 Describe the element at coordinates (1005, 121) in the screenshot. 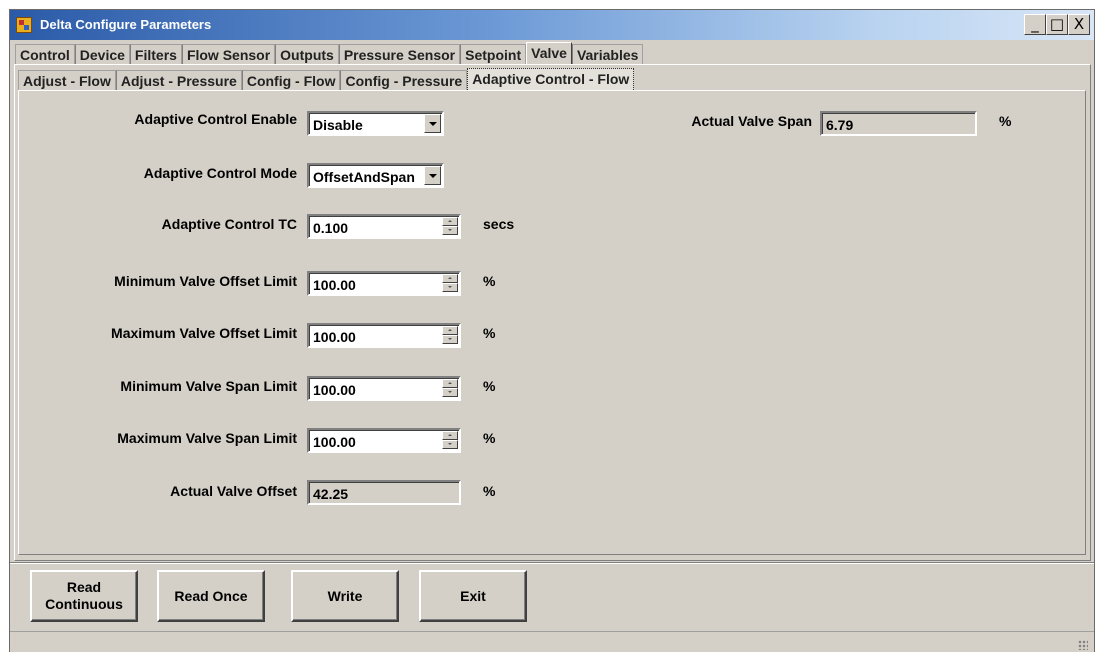

I see `actual-span-unit: %` at that location.